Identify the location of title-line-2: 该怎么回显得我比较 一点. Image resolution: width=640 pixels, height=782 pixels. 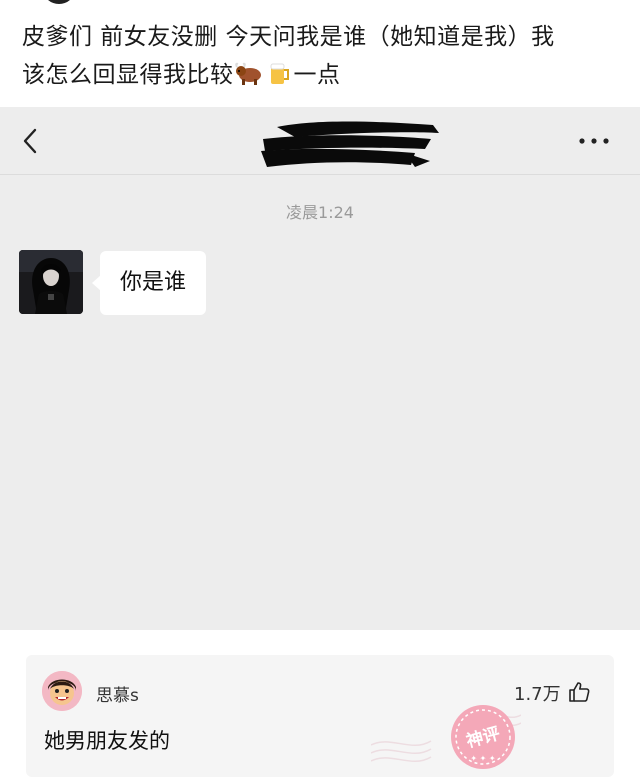
(322, 77).